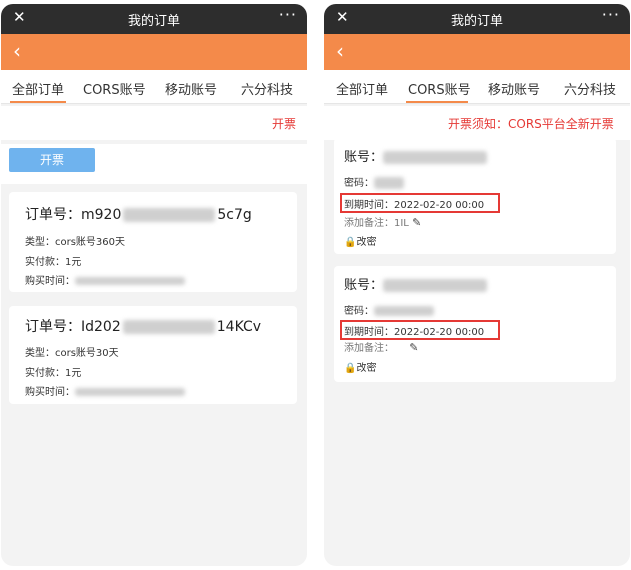  What do you see at coordinates (73, 215) in the screenshot?
I see `order-number-prefix: 订单号：m920` at bounding box center [73, 215].